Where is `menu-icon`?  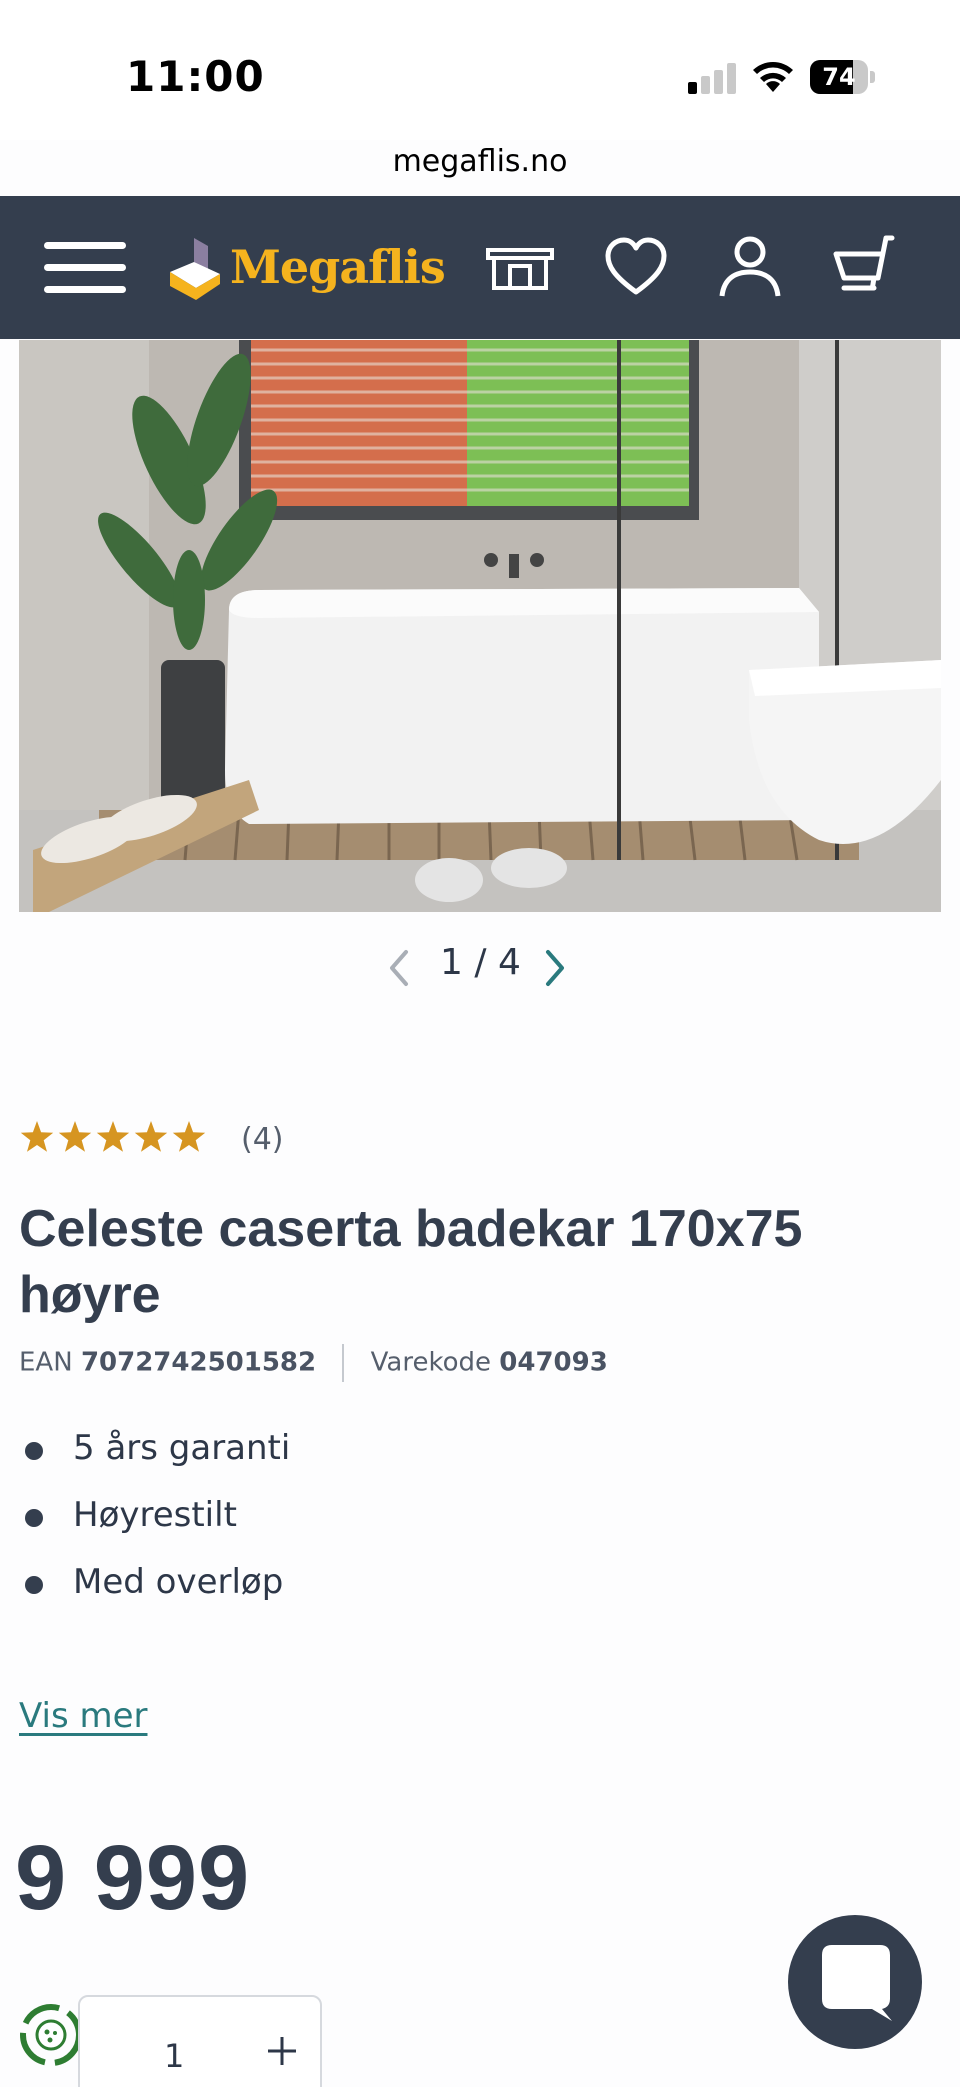 menu-icon is located at coordinates (86, 268).